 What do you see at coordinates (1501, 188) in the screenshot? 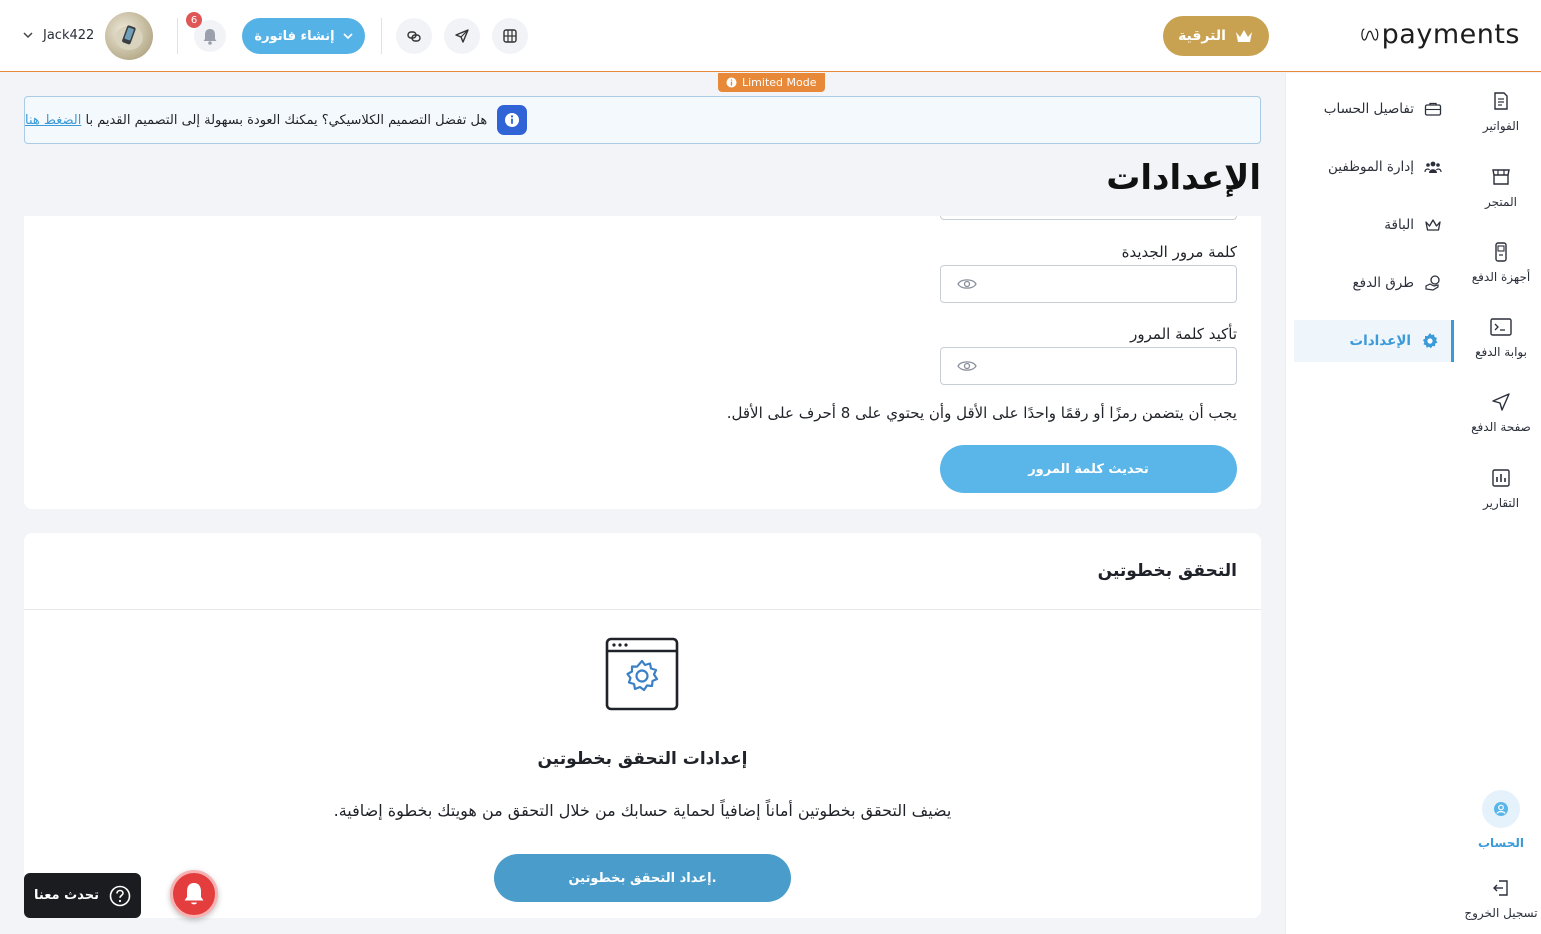
I see `rail-item-store: المتجر` at bounding box center [1501, 188].